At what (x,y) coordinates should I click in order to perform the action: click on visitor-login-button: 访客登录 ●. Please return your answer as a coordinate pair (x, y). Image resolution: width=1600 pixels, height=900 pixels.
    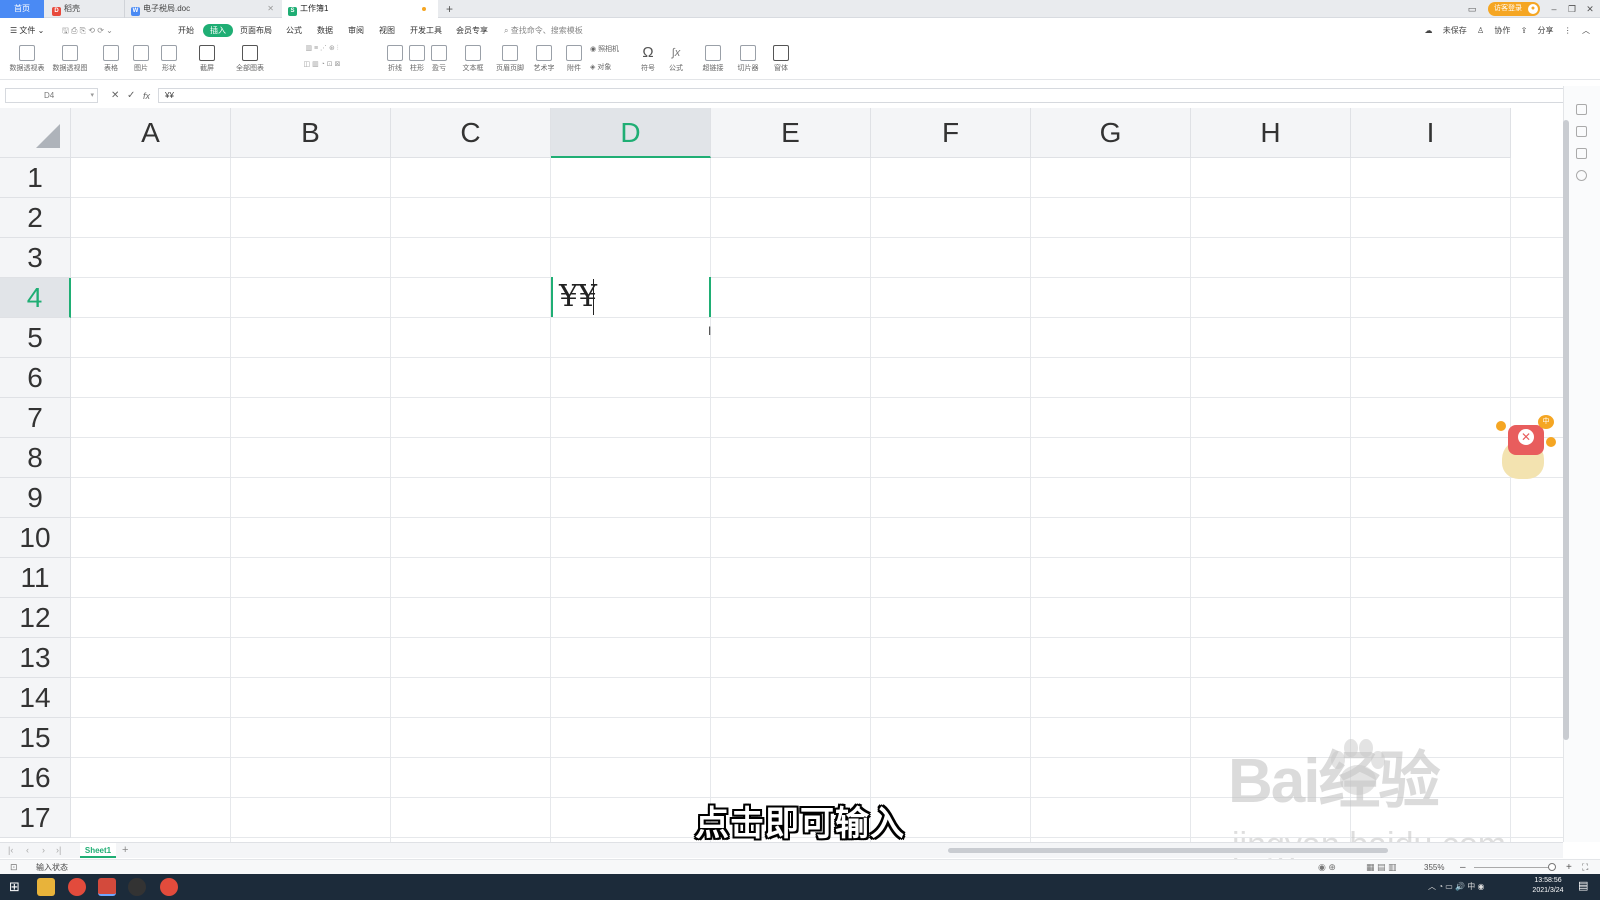
    Looking at the image, I should click on (1514, 9).